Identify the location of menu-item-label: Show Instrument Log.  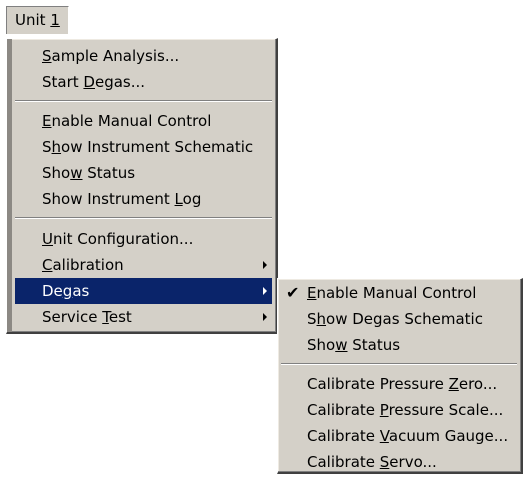
(122, 199).